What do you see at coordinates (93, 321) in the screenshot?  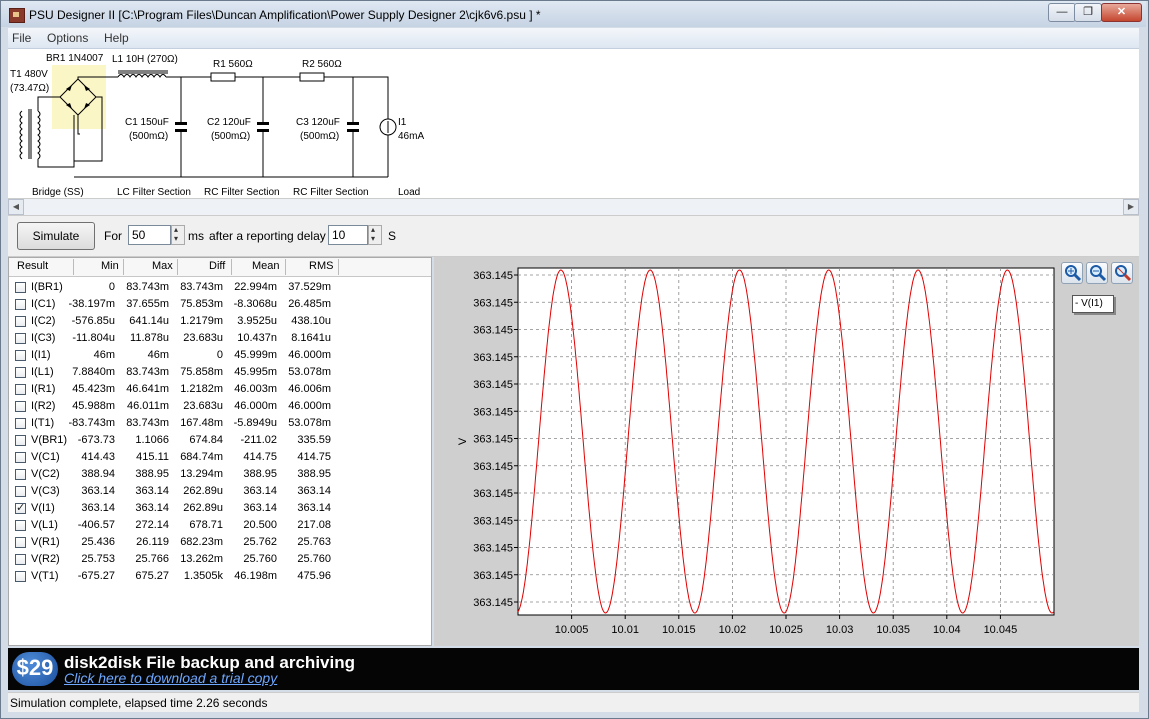 I see `cell-min: -576.85u` at bounding box center [93, 321].